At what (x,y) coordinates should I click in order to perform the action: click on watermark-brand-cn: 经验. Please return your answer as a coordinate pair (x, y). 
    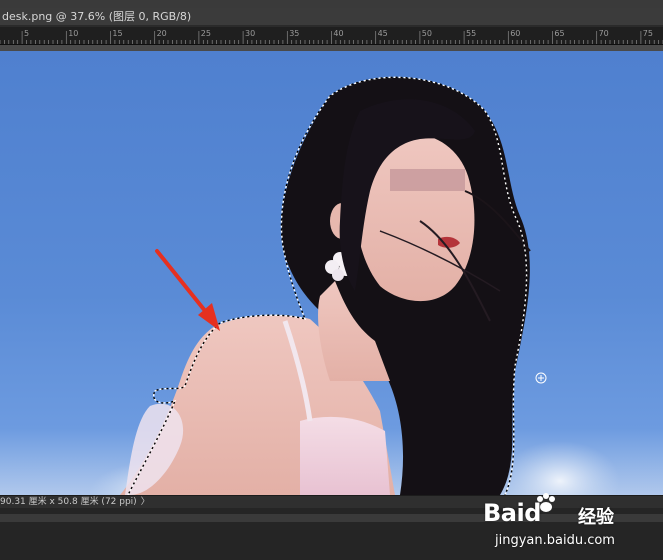
    Looking at the image, I should click on (596, 517).